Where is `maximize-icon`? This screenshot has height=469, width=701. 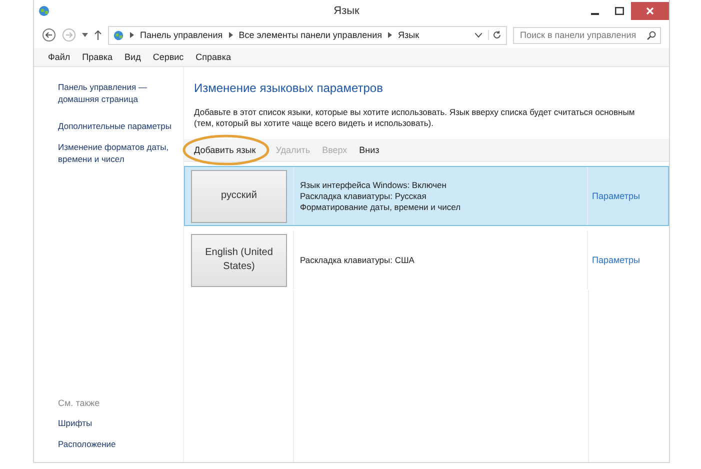
maximize-icon is located at coordinates (619, 11).